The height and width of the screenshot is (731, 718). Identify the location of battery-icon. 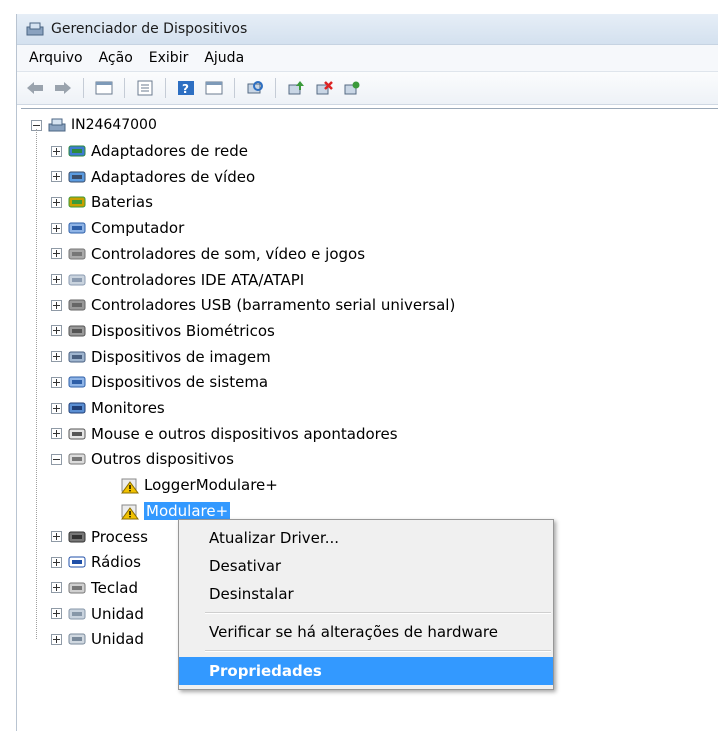
(77, 202).